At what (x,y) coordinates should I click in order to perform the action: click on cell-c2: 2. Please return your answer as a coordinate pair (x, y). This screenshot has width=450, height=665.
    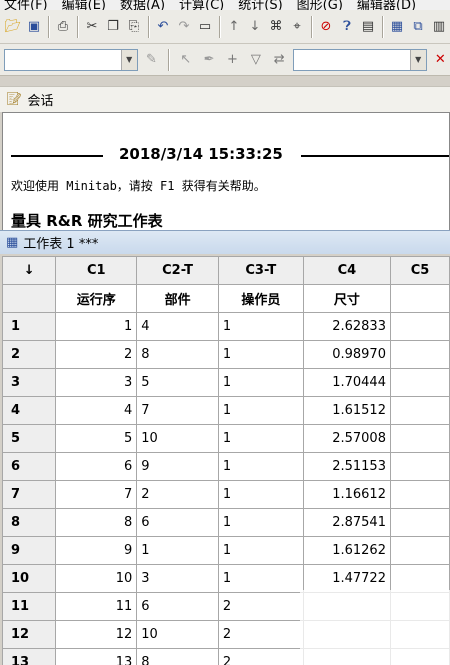
    Looking at the image, I should click on (177, 494).